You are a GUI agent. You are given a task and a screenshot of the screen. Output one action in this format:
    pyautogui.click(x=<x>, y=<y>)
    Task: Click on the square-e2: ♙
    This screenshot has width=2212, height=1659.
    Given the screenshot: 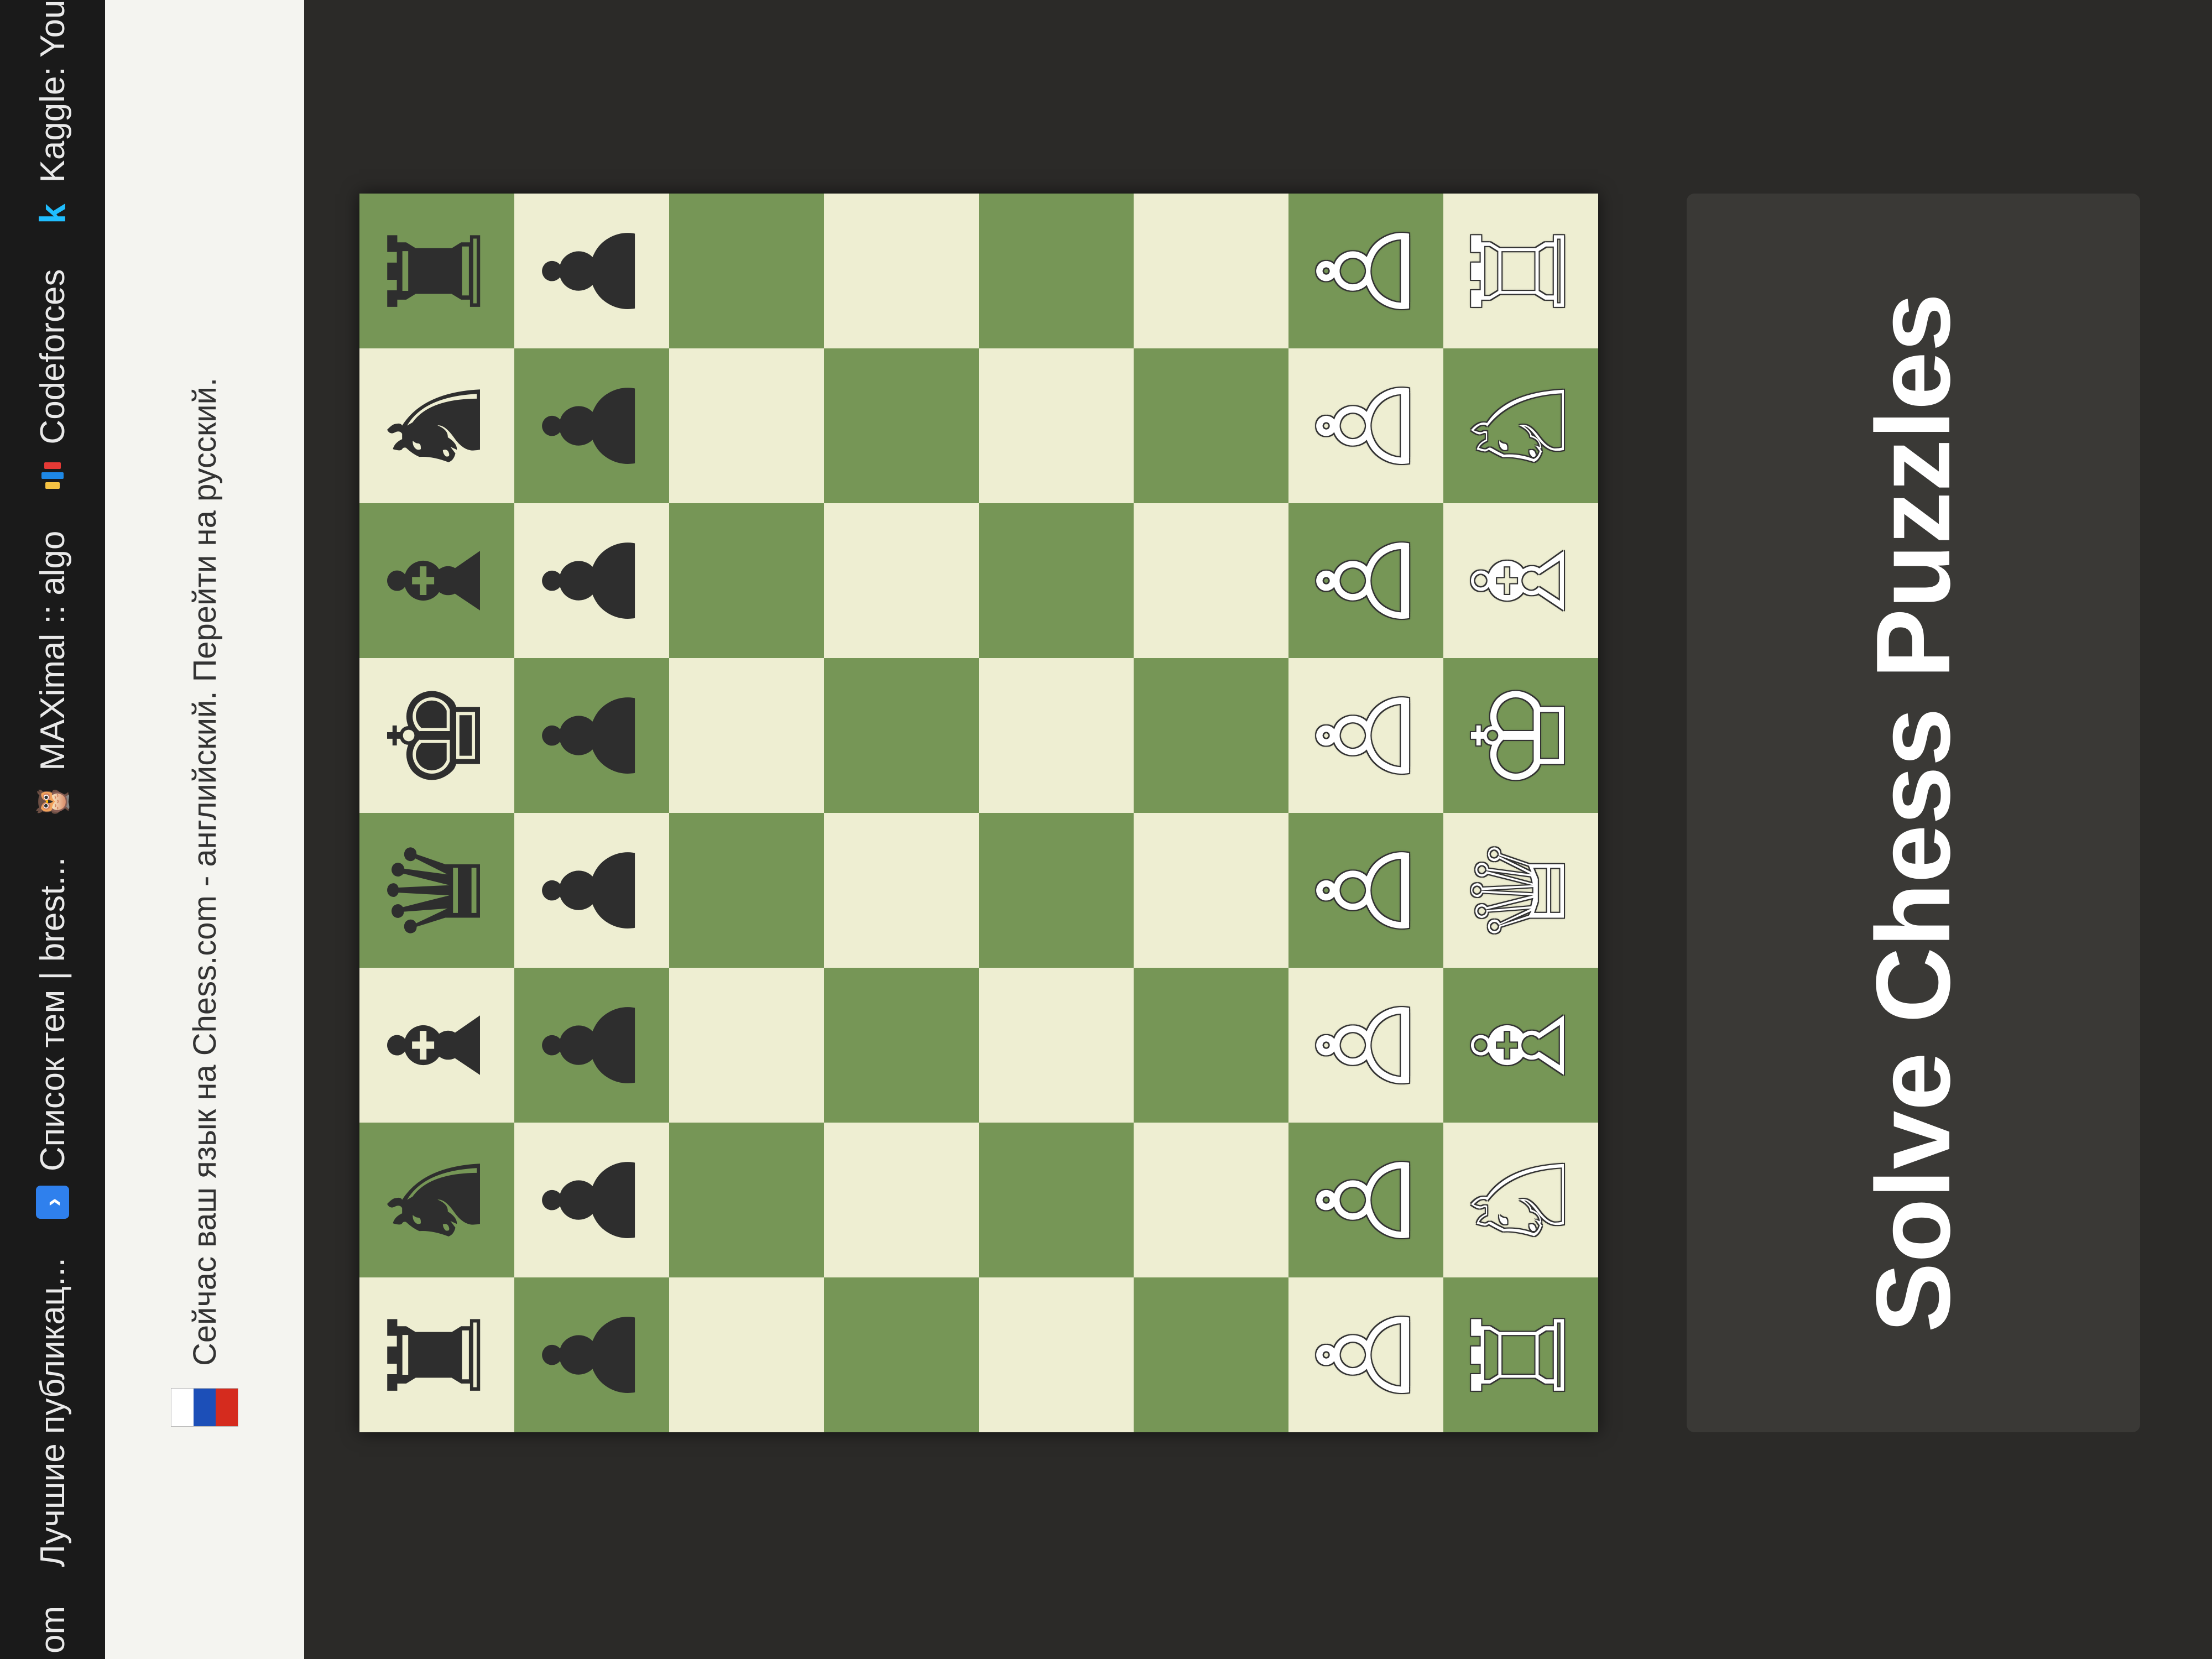 What is the action you would take?
    pyautogui.click(x=1365, y=735)
    